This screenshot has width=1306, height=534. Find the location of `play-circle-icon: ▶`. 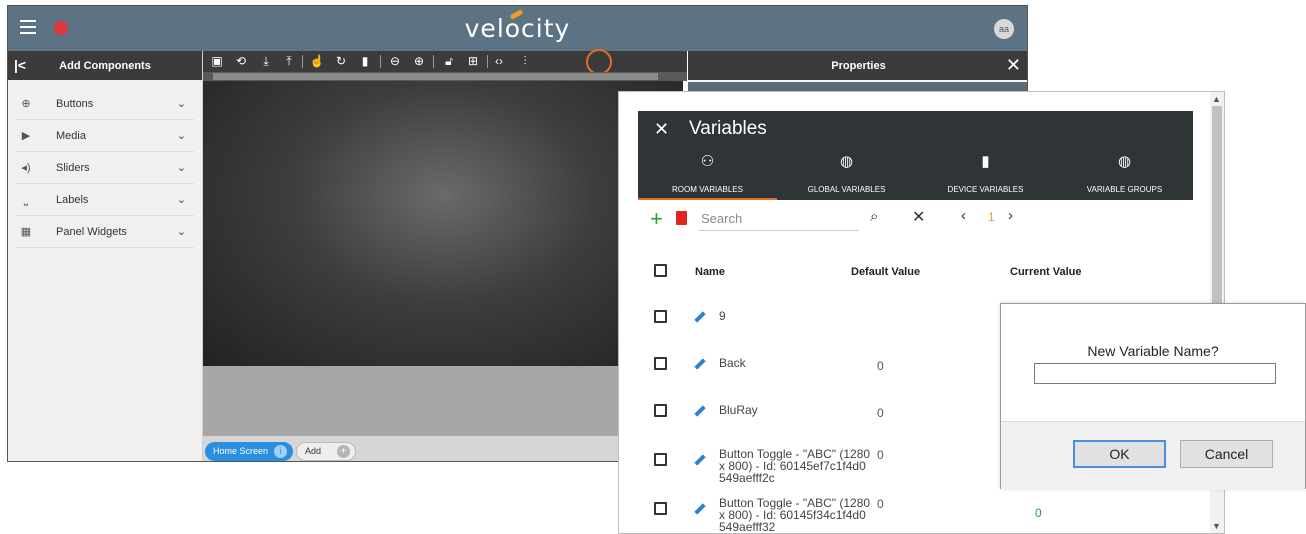

play-circle-icon: ▶ is located at coordinates (26, 136).